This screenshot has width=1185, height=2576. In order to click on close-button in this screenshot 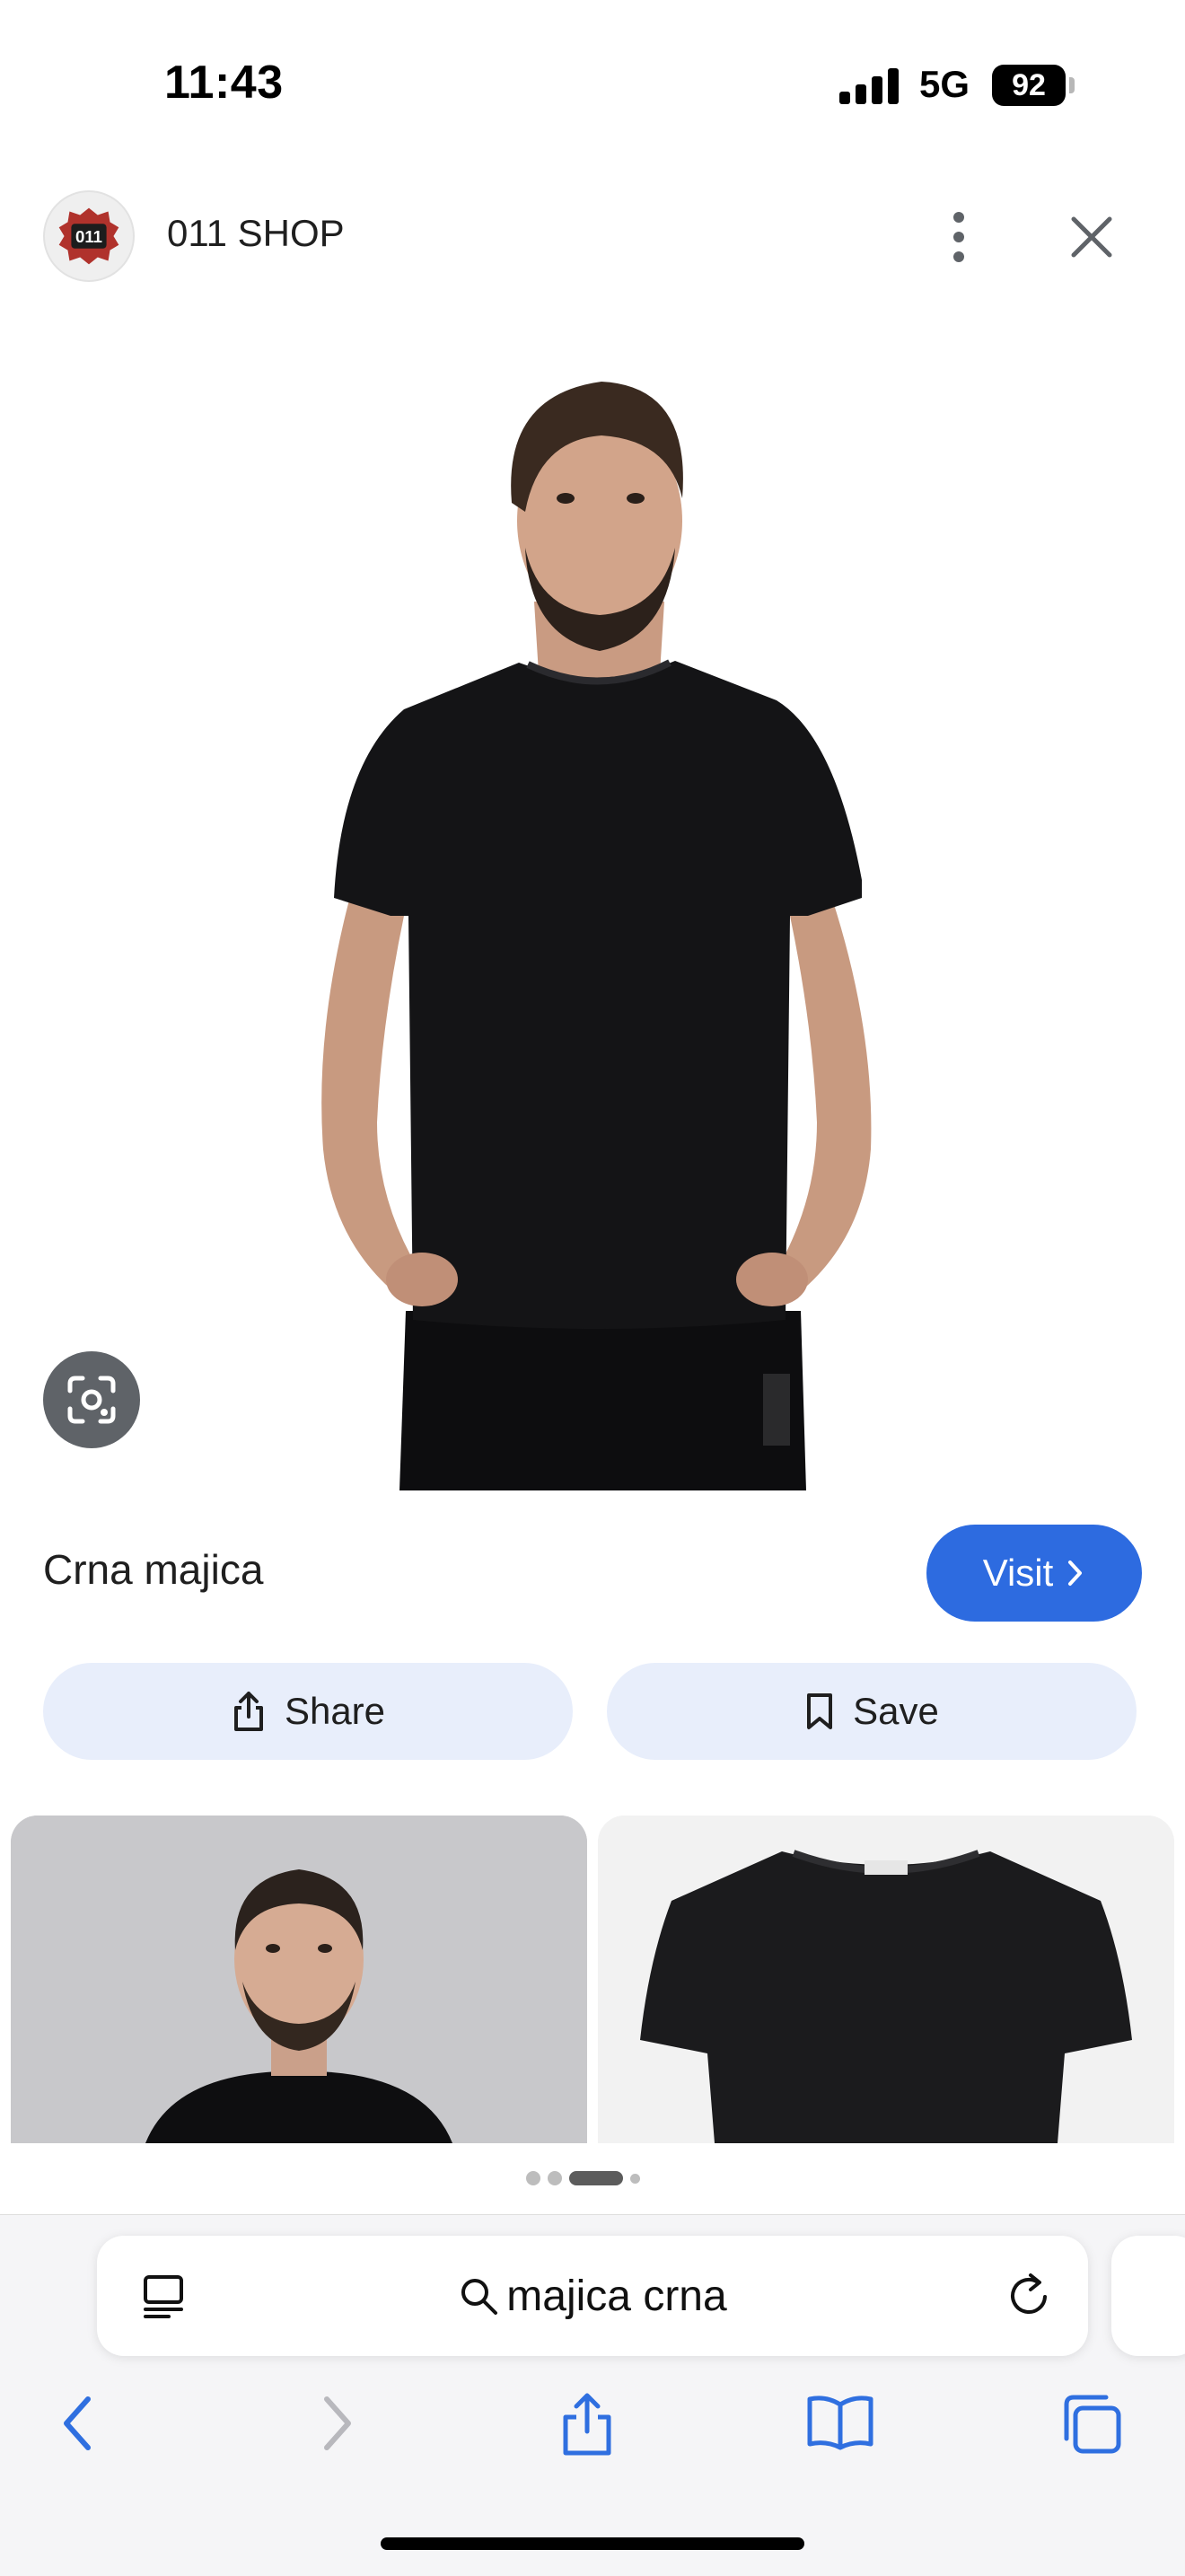, I will do `click(1091, 237)`.